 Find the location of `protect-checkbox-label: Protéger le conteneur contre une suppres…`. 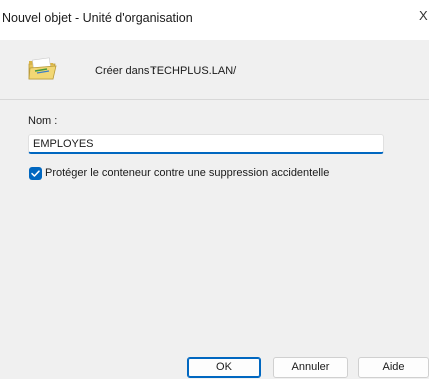

protect-checkbox-label: Protéger le conteneur contre une suppres… is located at coordinates (187, 173).